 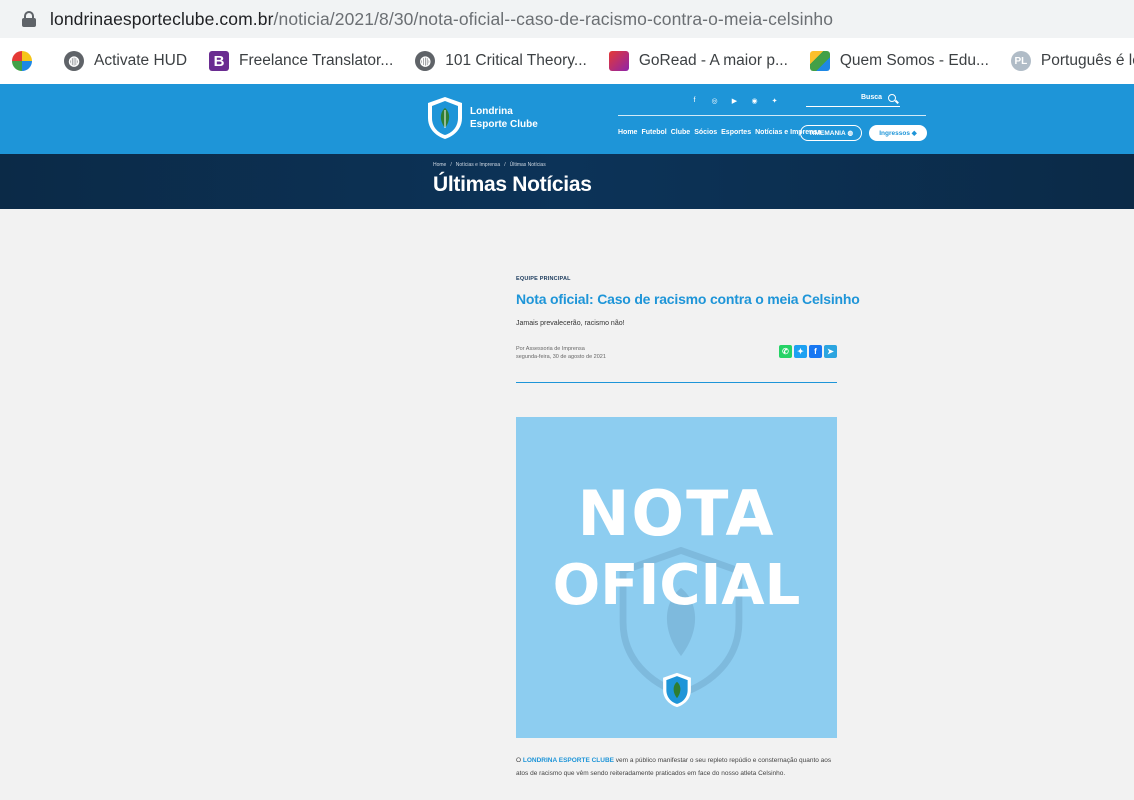 What do you see at coordinates (830, 351) in the screenshot?
I see `telegram-icon: ➤` at bounding box center [830, 351].